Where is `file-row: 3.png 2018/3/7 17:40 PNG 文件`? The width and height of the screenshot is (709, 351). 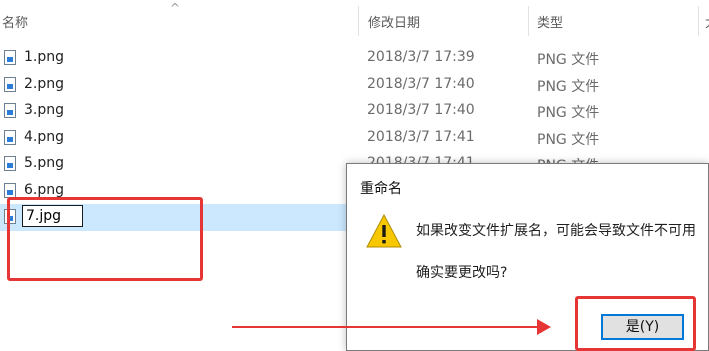 file-row: 3.png 2018/3/7 17:40 PNG 文件 is located at coordinates (354, 111).